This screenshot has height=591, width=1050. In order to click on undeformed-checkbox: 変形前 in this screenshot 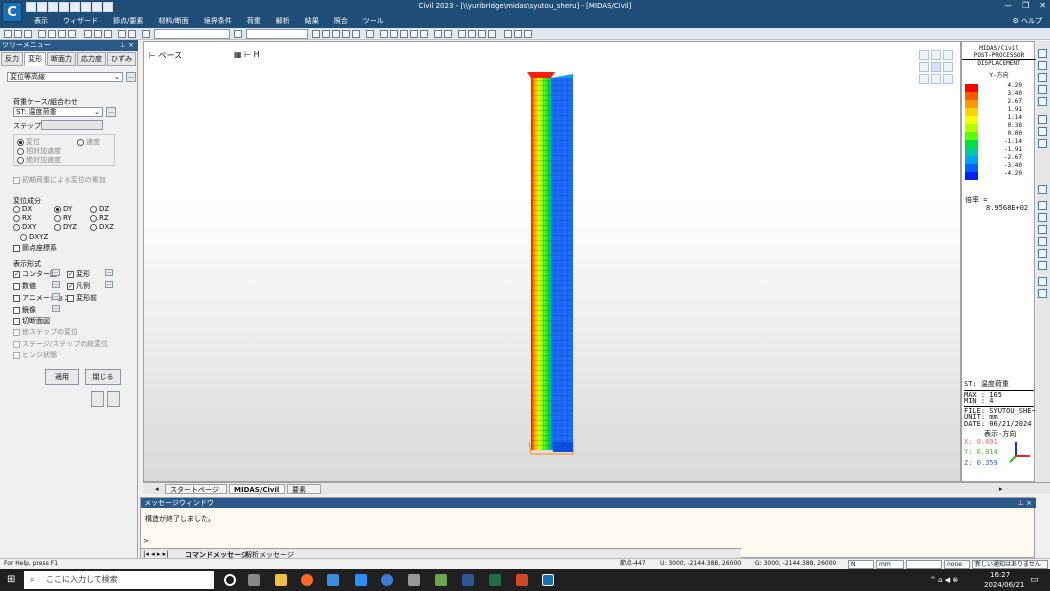, I will do `click(82, 298)`.